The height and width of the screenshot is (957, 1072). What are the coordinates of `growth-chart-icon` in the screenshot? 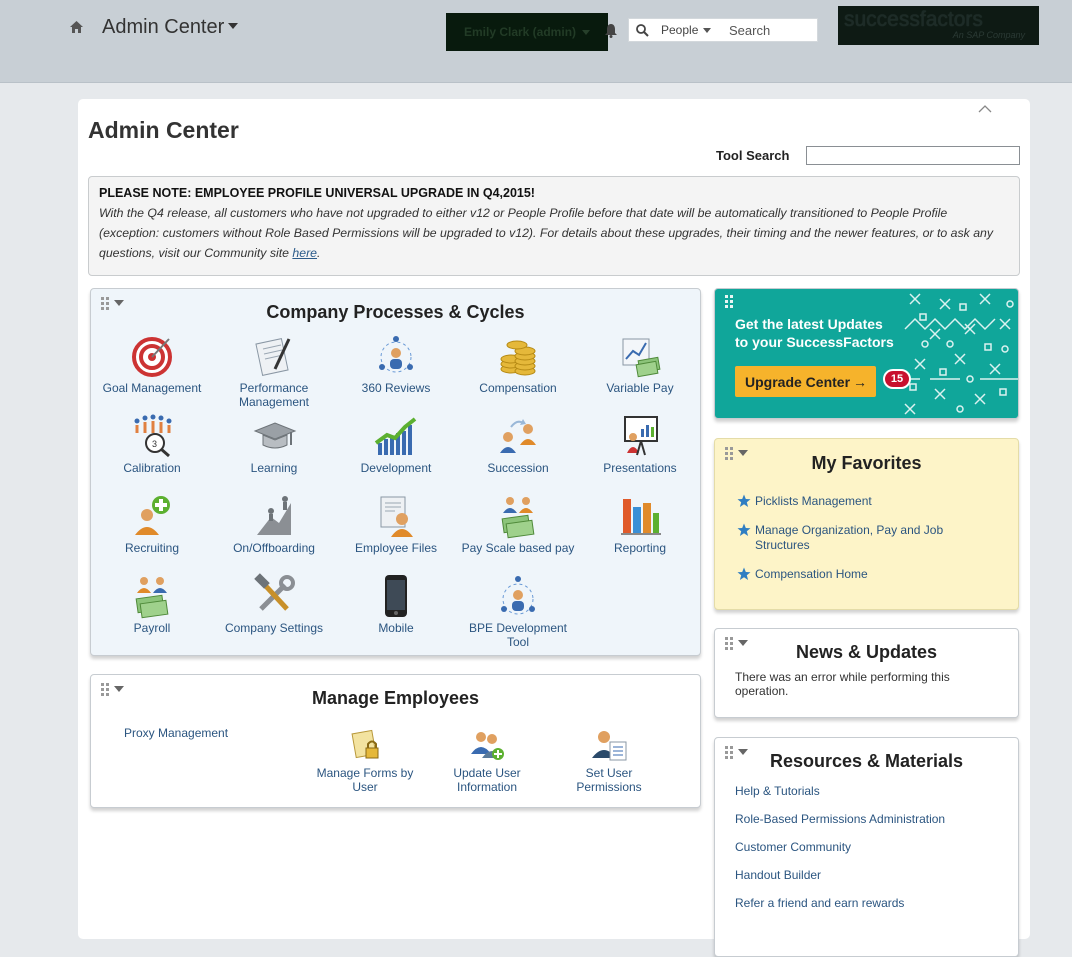 It's located at (395, 436).